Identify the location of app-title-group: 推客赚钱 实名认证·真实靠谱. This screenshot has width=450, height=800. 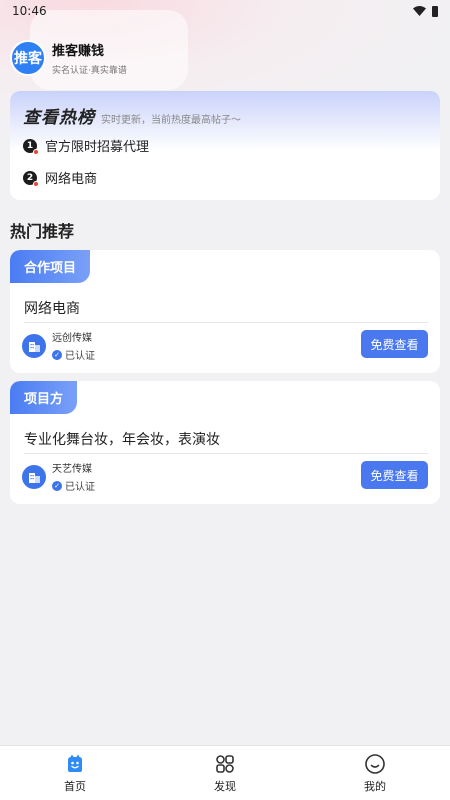
(89, 58).